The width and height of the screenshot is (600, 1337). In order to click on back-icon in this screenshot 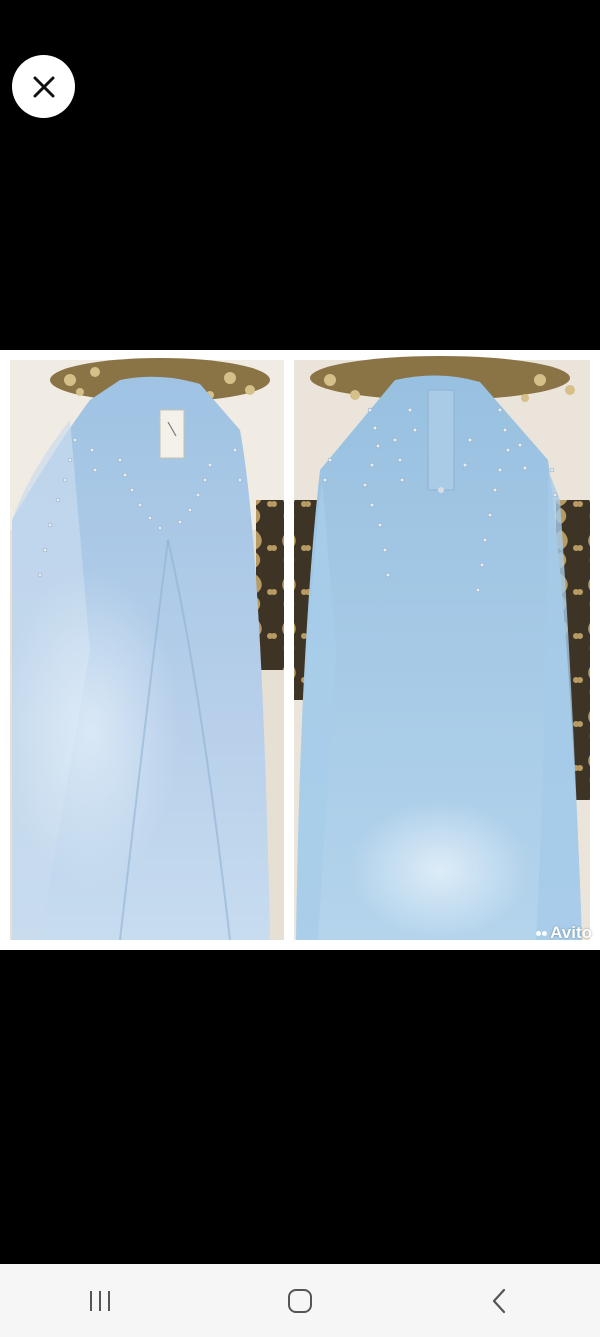, I will do `click(499, 1300)`.